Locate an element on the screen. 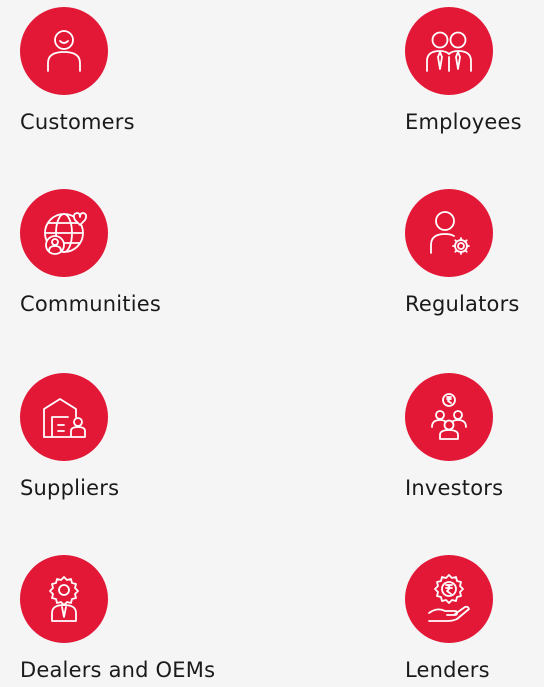 The width and height of the screenshot is (544, 687). lenders-icon is located at coordinates (449, 599).